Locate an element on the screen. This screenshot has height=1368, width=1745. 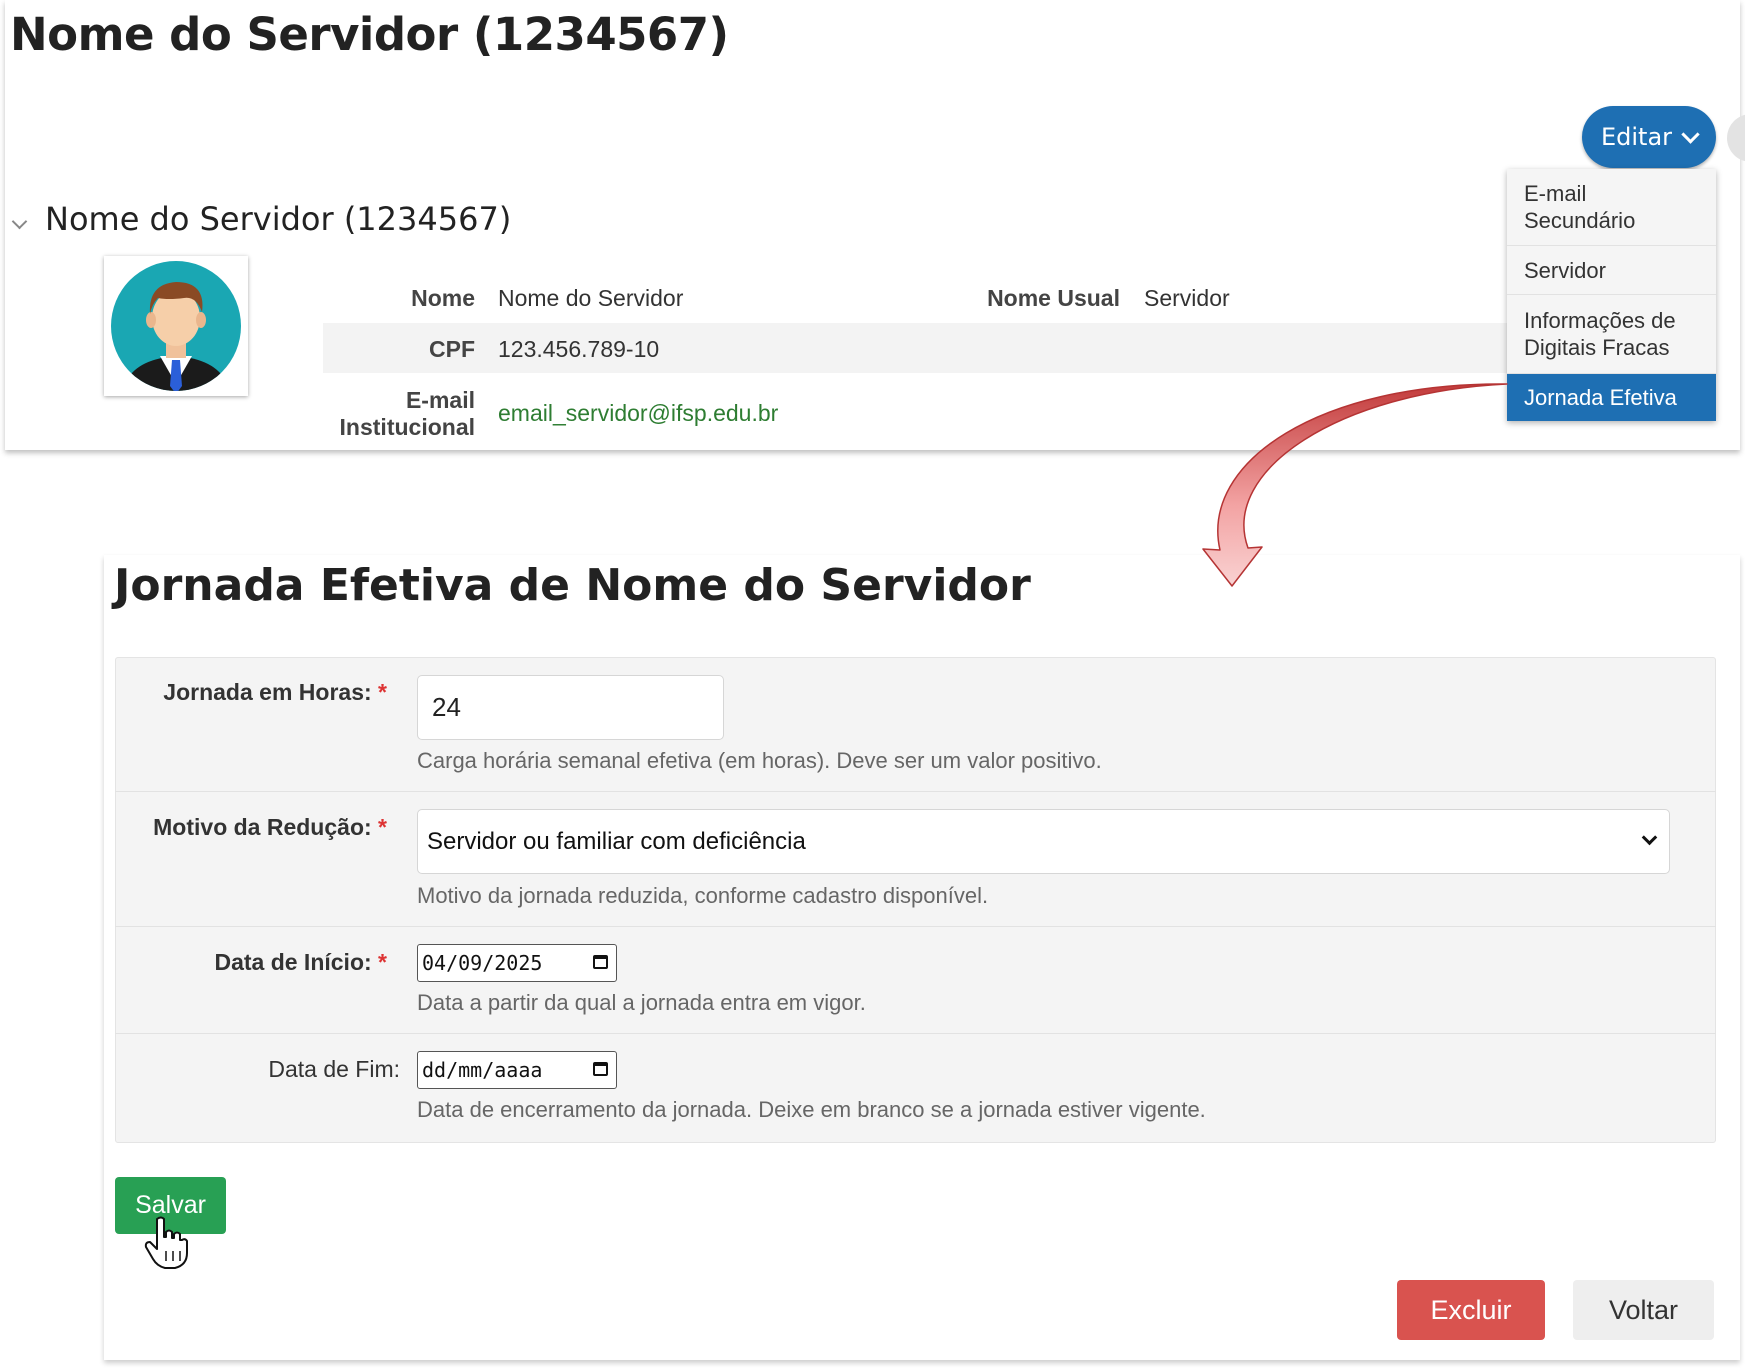
page-title: Nome do Servidor (1234567) is located at coordinates (369, 34).